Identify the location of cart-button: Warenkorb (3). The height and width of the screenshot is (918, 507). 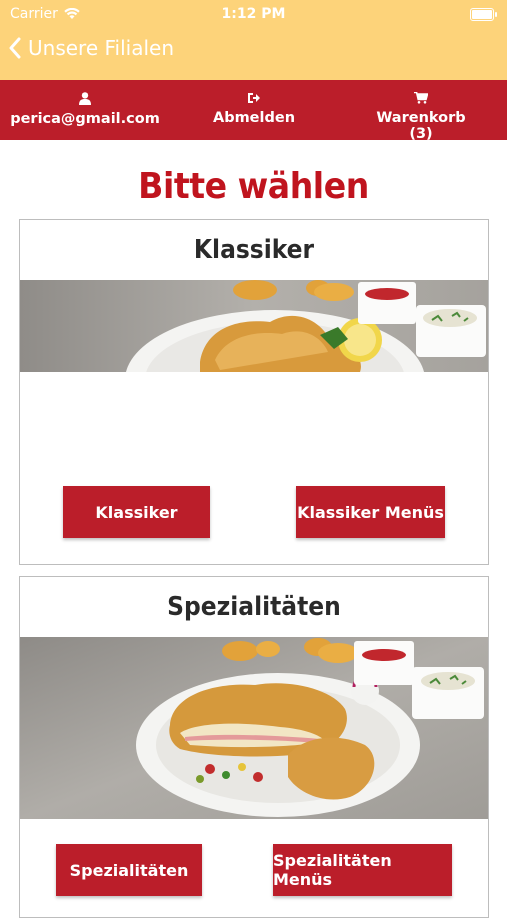
(421, 117).